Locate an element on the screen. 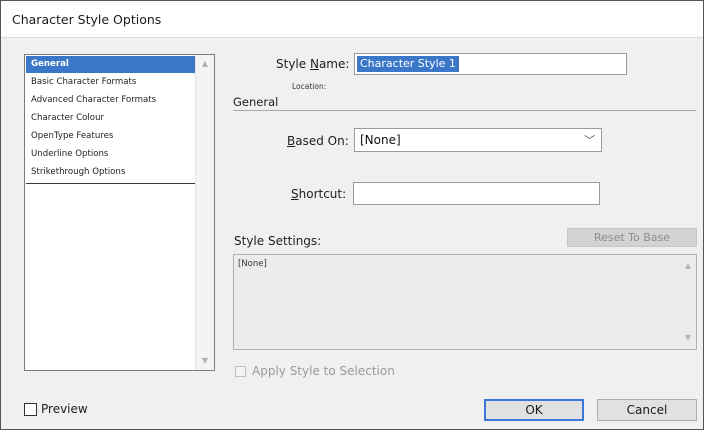 This screenshot has height=430, width=704. based-on-value: [None] is located at coordinates (380, 140).